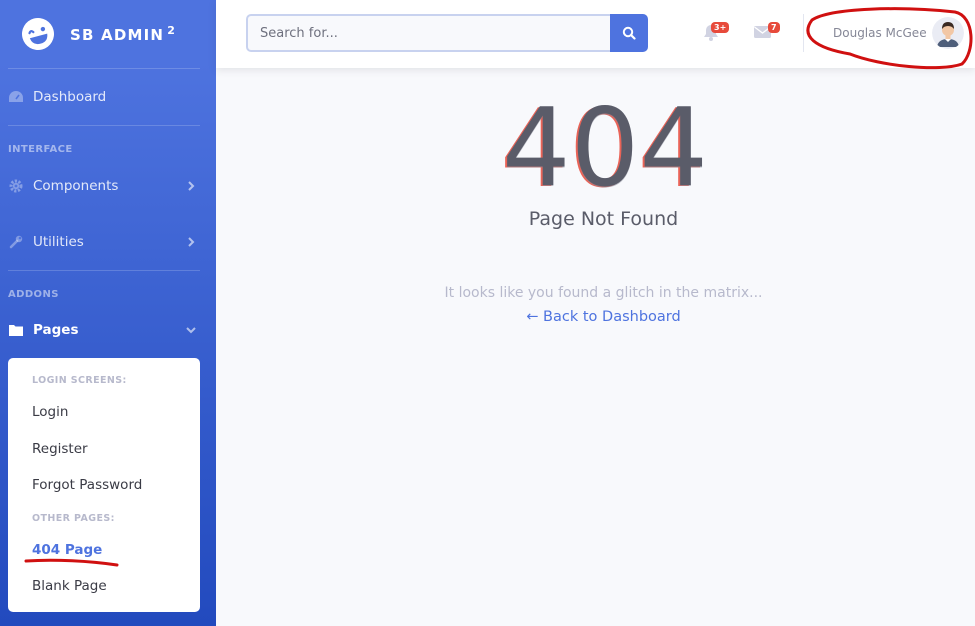  I want to click on collapse-heading-other: OTHER PAGES:, so click(73, 518).